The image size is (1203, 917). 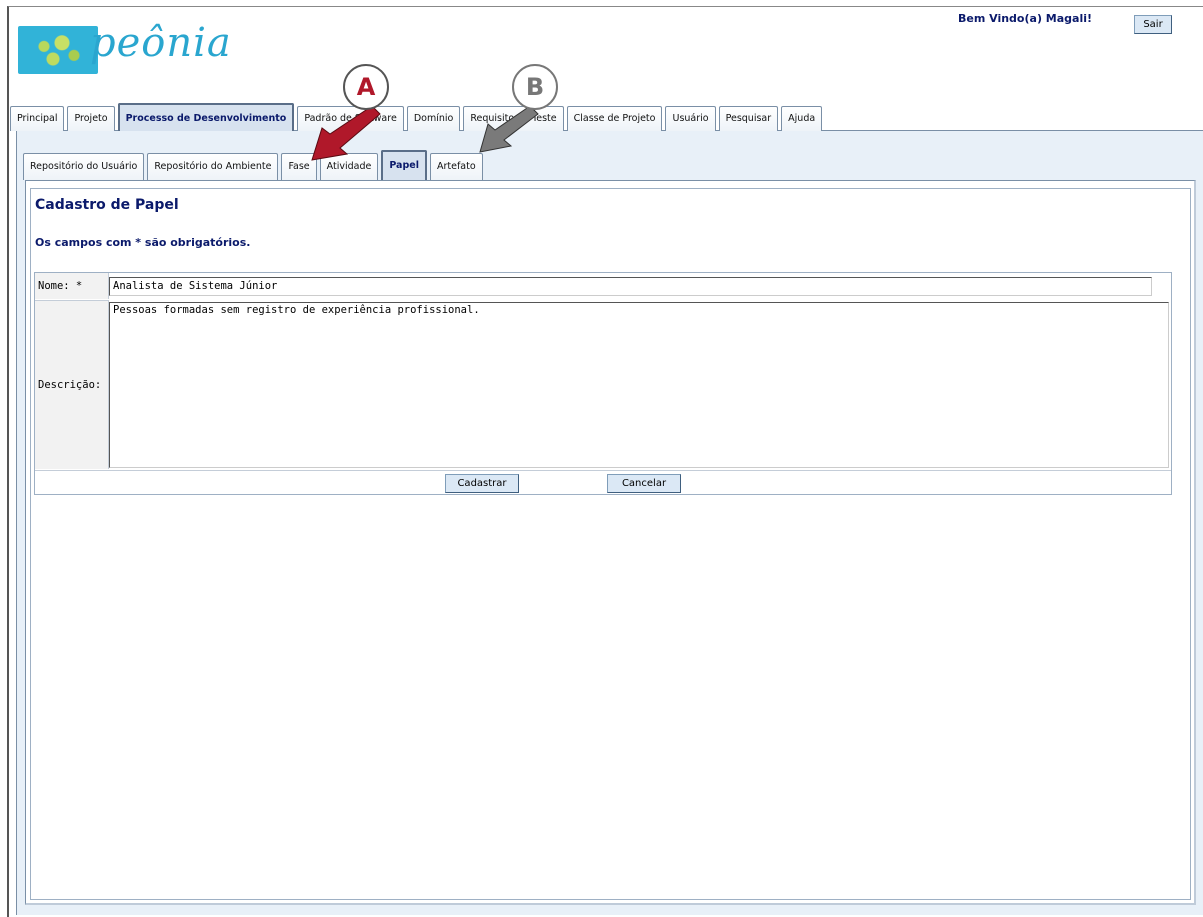 What do you see at coordinates (513, 118) in the screenshot?
I see `tab-requisito-de-teste: Requisito de Teste` at bounding box center [513, 118].